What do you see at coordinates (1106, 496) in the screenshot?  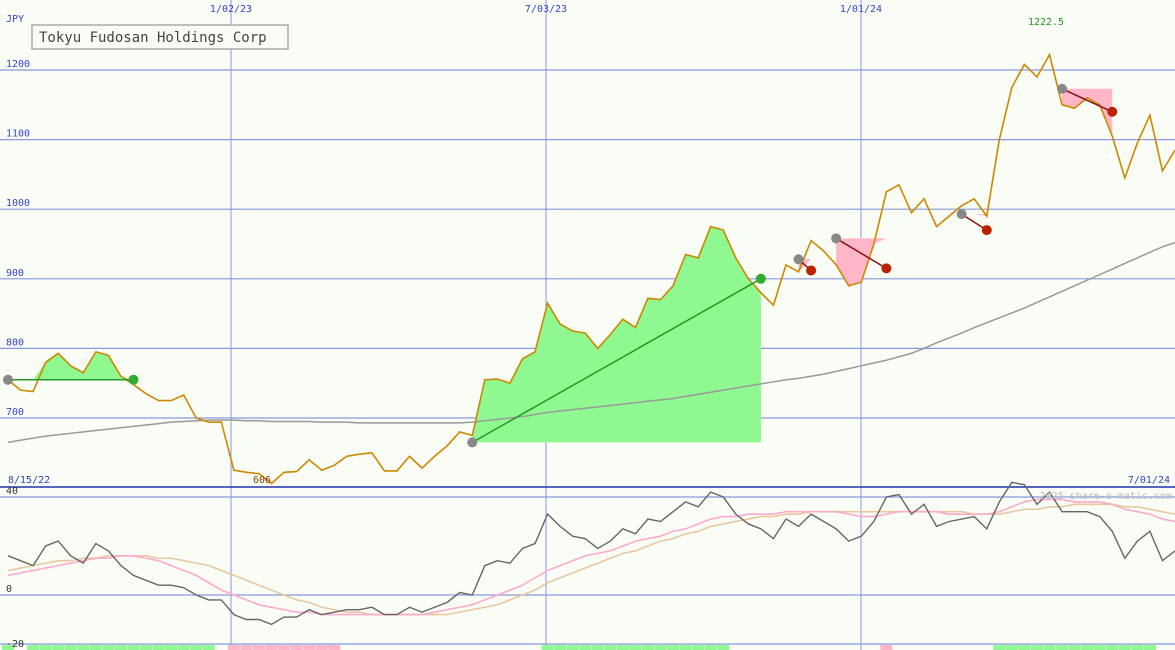 I see `watermark: 2025 share-o-matic.com` at bounding box center [1106, 496].